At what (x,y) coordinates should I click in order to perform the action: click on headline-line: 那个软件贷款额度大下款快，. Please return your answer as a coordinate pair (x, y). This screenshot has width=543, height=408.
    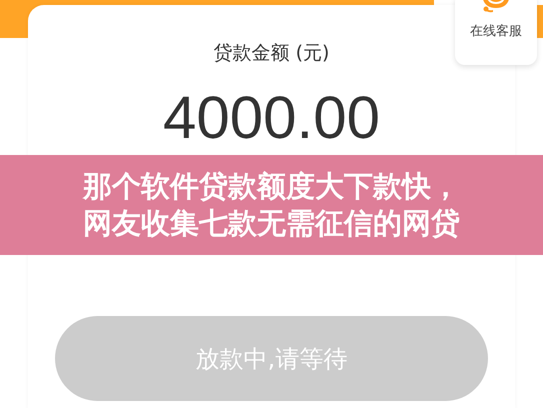
    Looking at the image, I should click on (271, 186).